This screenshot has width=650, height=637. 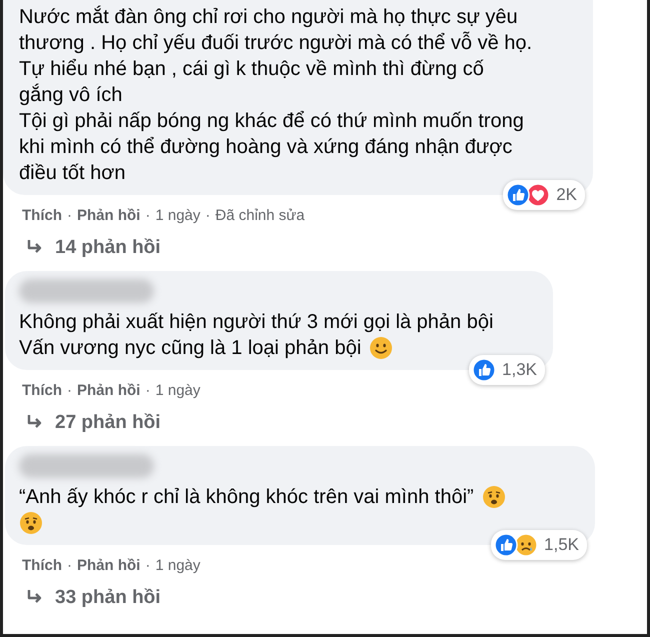 What do you see at coordinates (526, 545) in the screenshot?
I see `sad-face-icon` at bounding box center [526, 545].